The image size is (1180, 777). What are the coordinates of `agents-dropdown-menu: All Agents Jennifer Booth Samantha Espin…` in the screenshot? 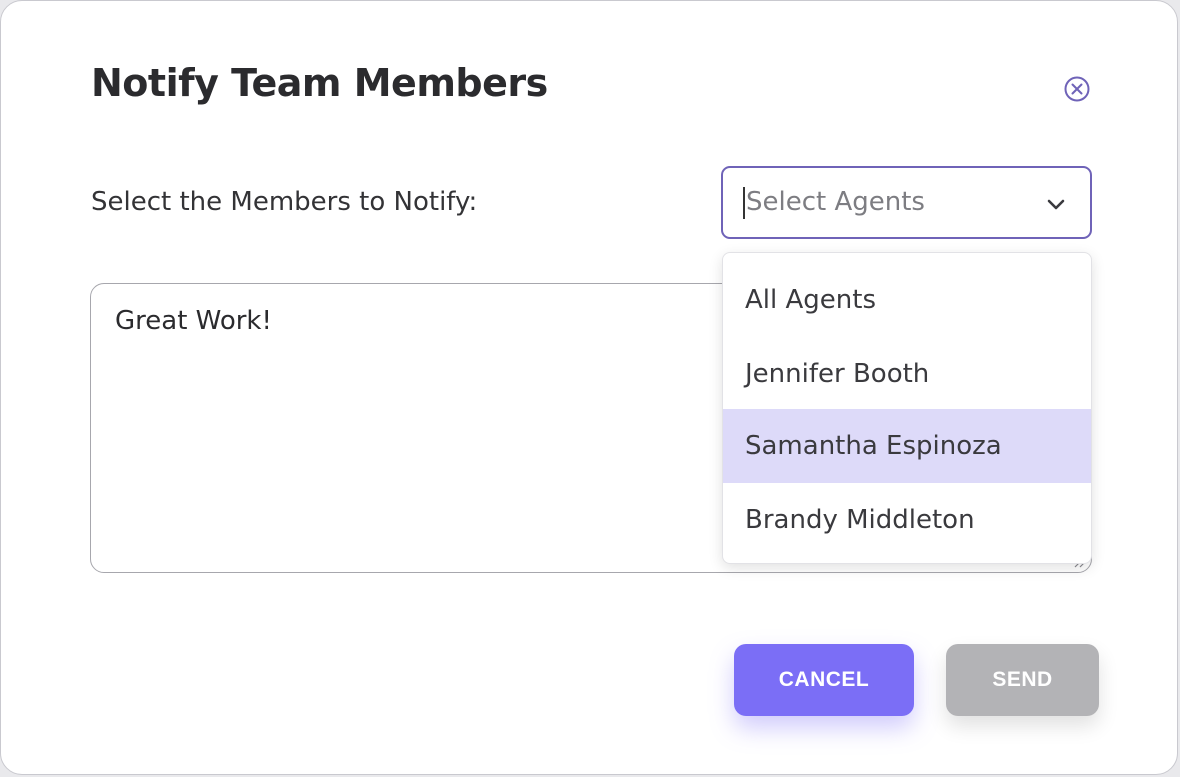 It's located at (907, 408).